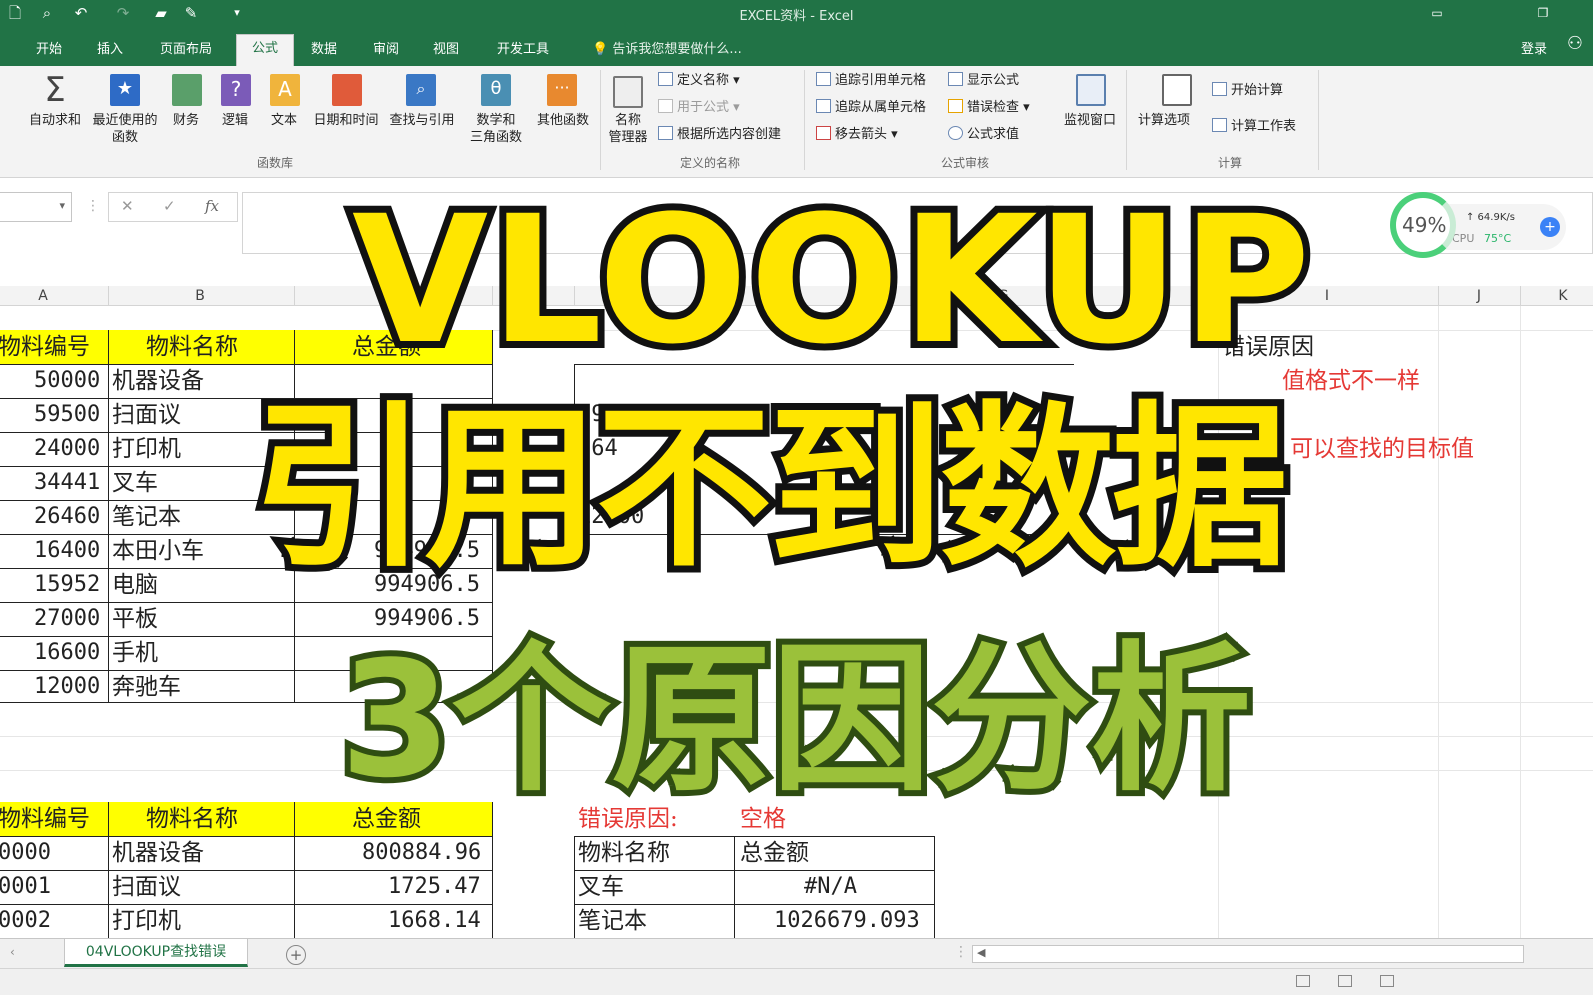 The width and height of the screenshot is (1593, 995). Describe the element at coordinates (93, 206) in the screenshot. I see `drag-handle-icon: ⋮` at that location.